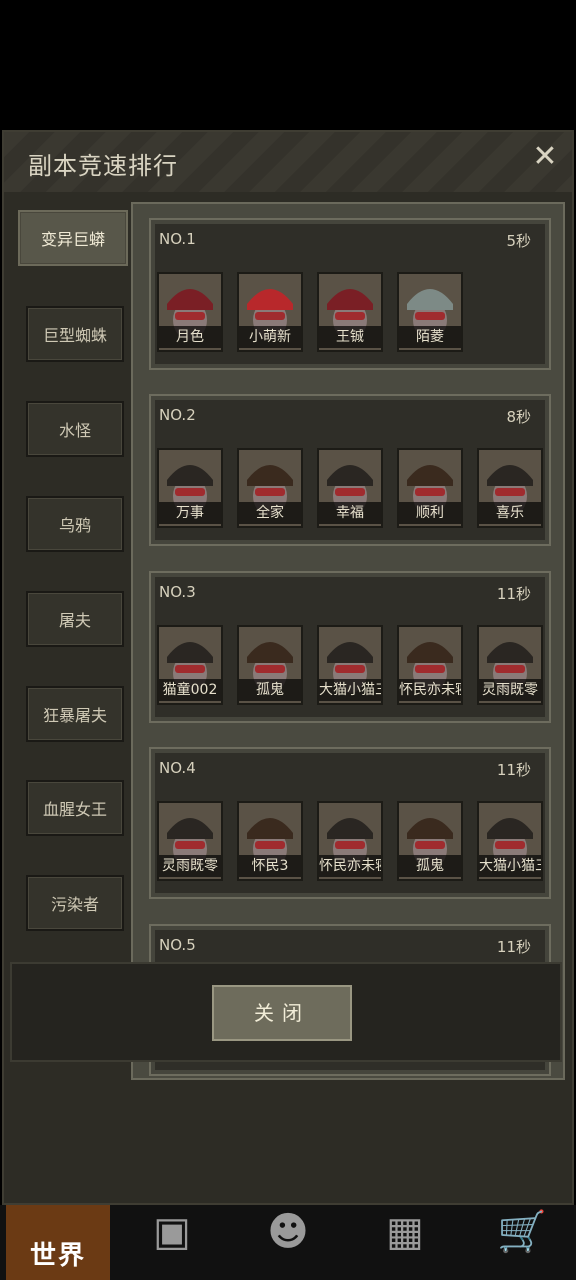 The image size is (576, 1280). Describe the element at coordinates (177, 239) in the screenshot. I see `rank-label: NO.1` at that location.